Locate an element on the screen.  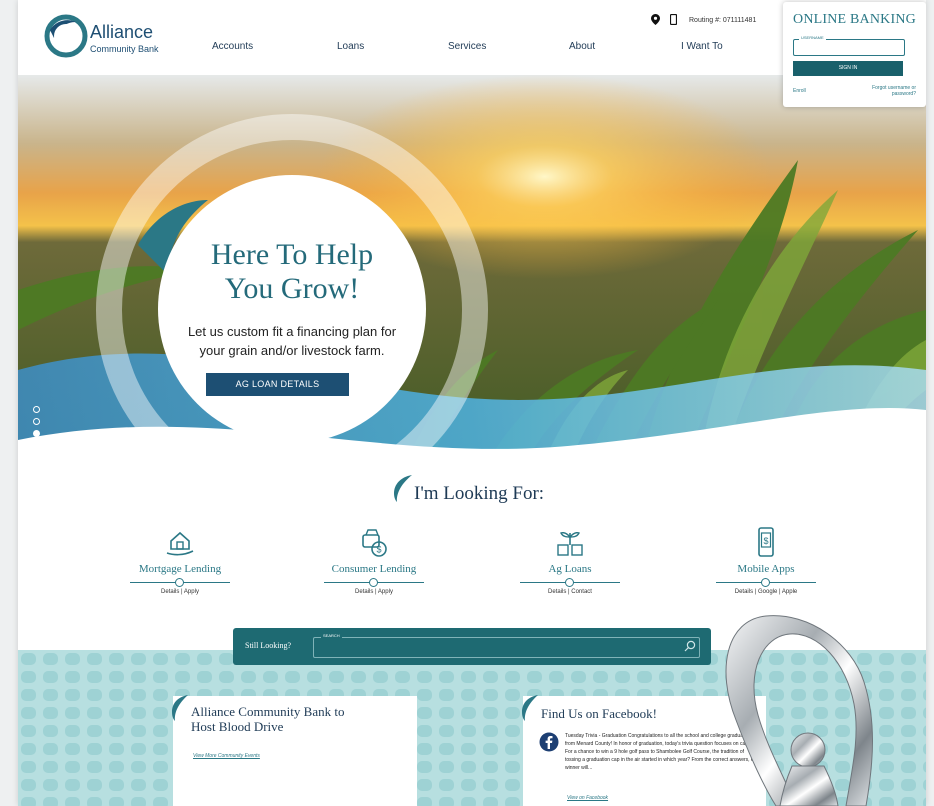
sign-in-button: SIGN IN is located at coordinates (848, 68).